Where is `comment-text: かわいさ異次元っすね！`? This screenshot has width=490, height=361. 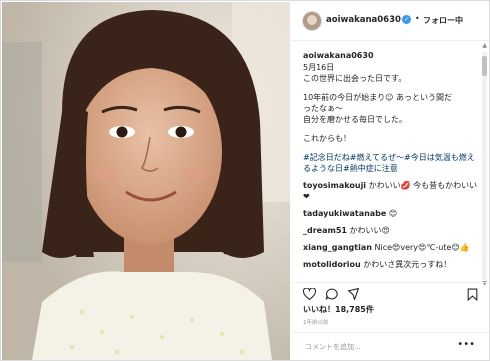
comment-text: かわいさ異次元っすね！ is located at coordinates (407, 264).